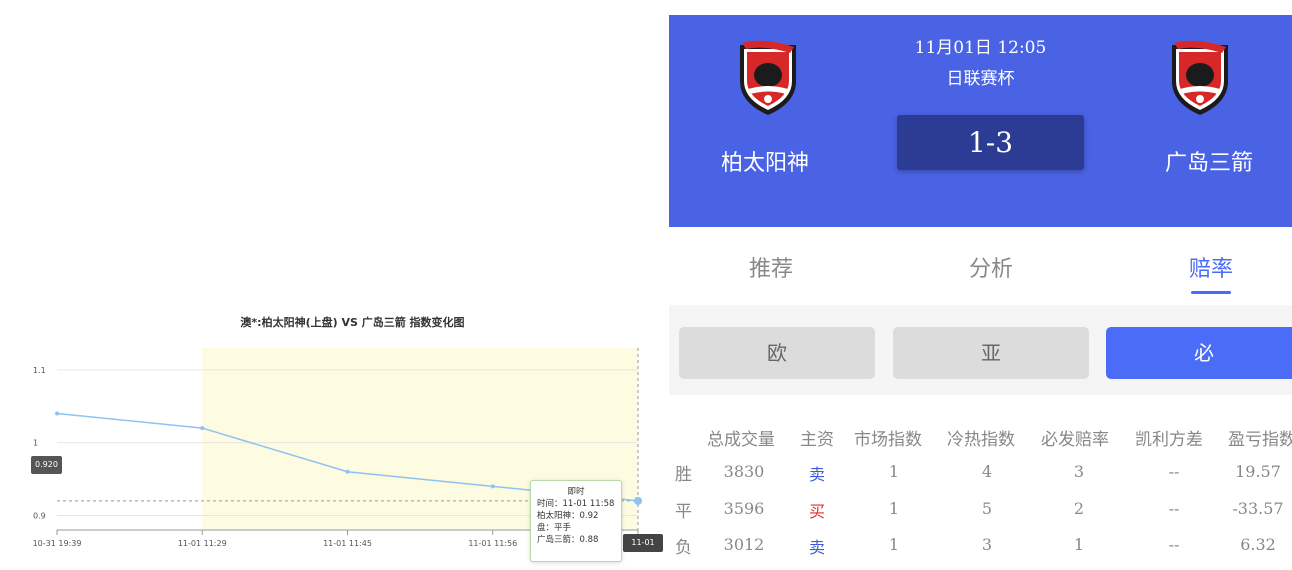 The image size is (1292, 570). What do you see at coordinates (683, 512) in the screenshot?
I see `row-label-draw: 平` at bounding box center [683, 512].